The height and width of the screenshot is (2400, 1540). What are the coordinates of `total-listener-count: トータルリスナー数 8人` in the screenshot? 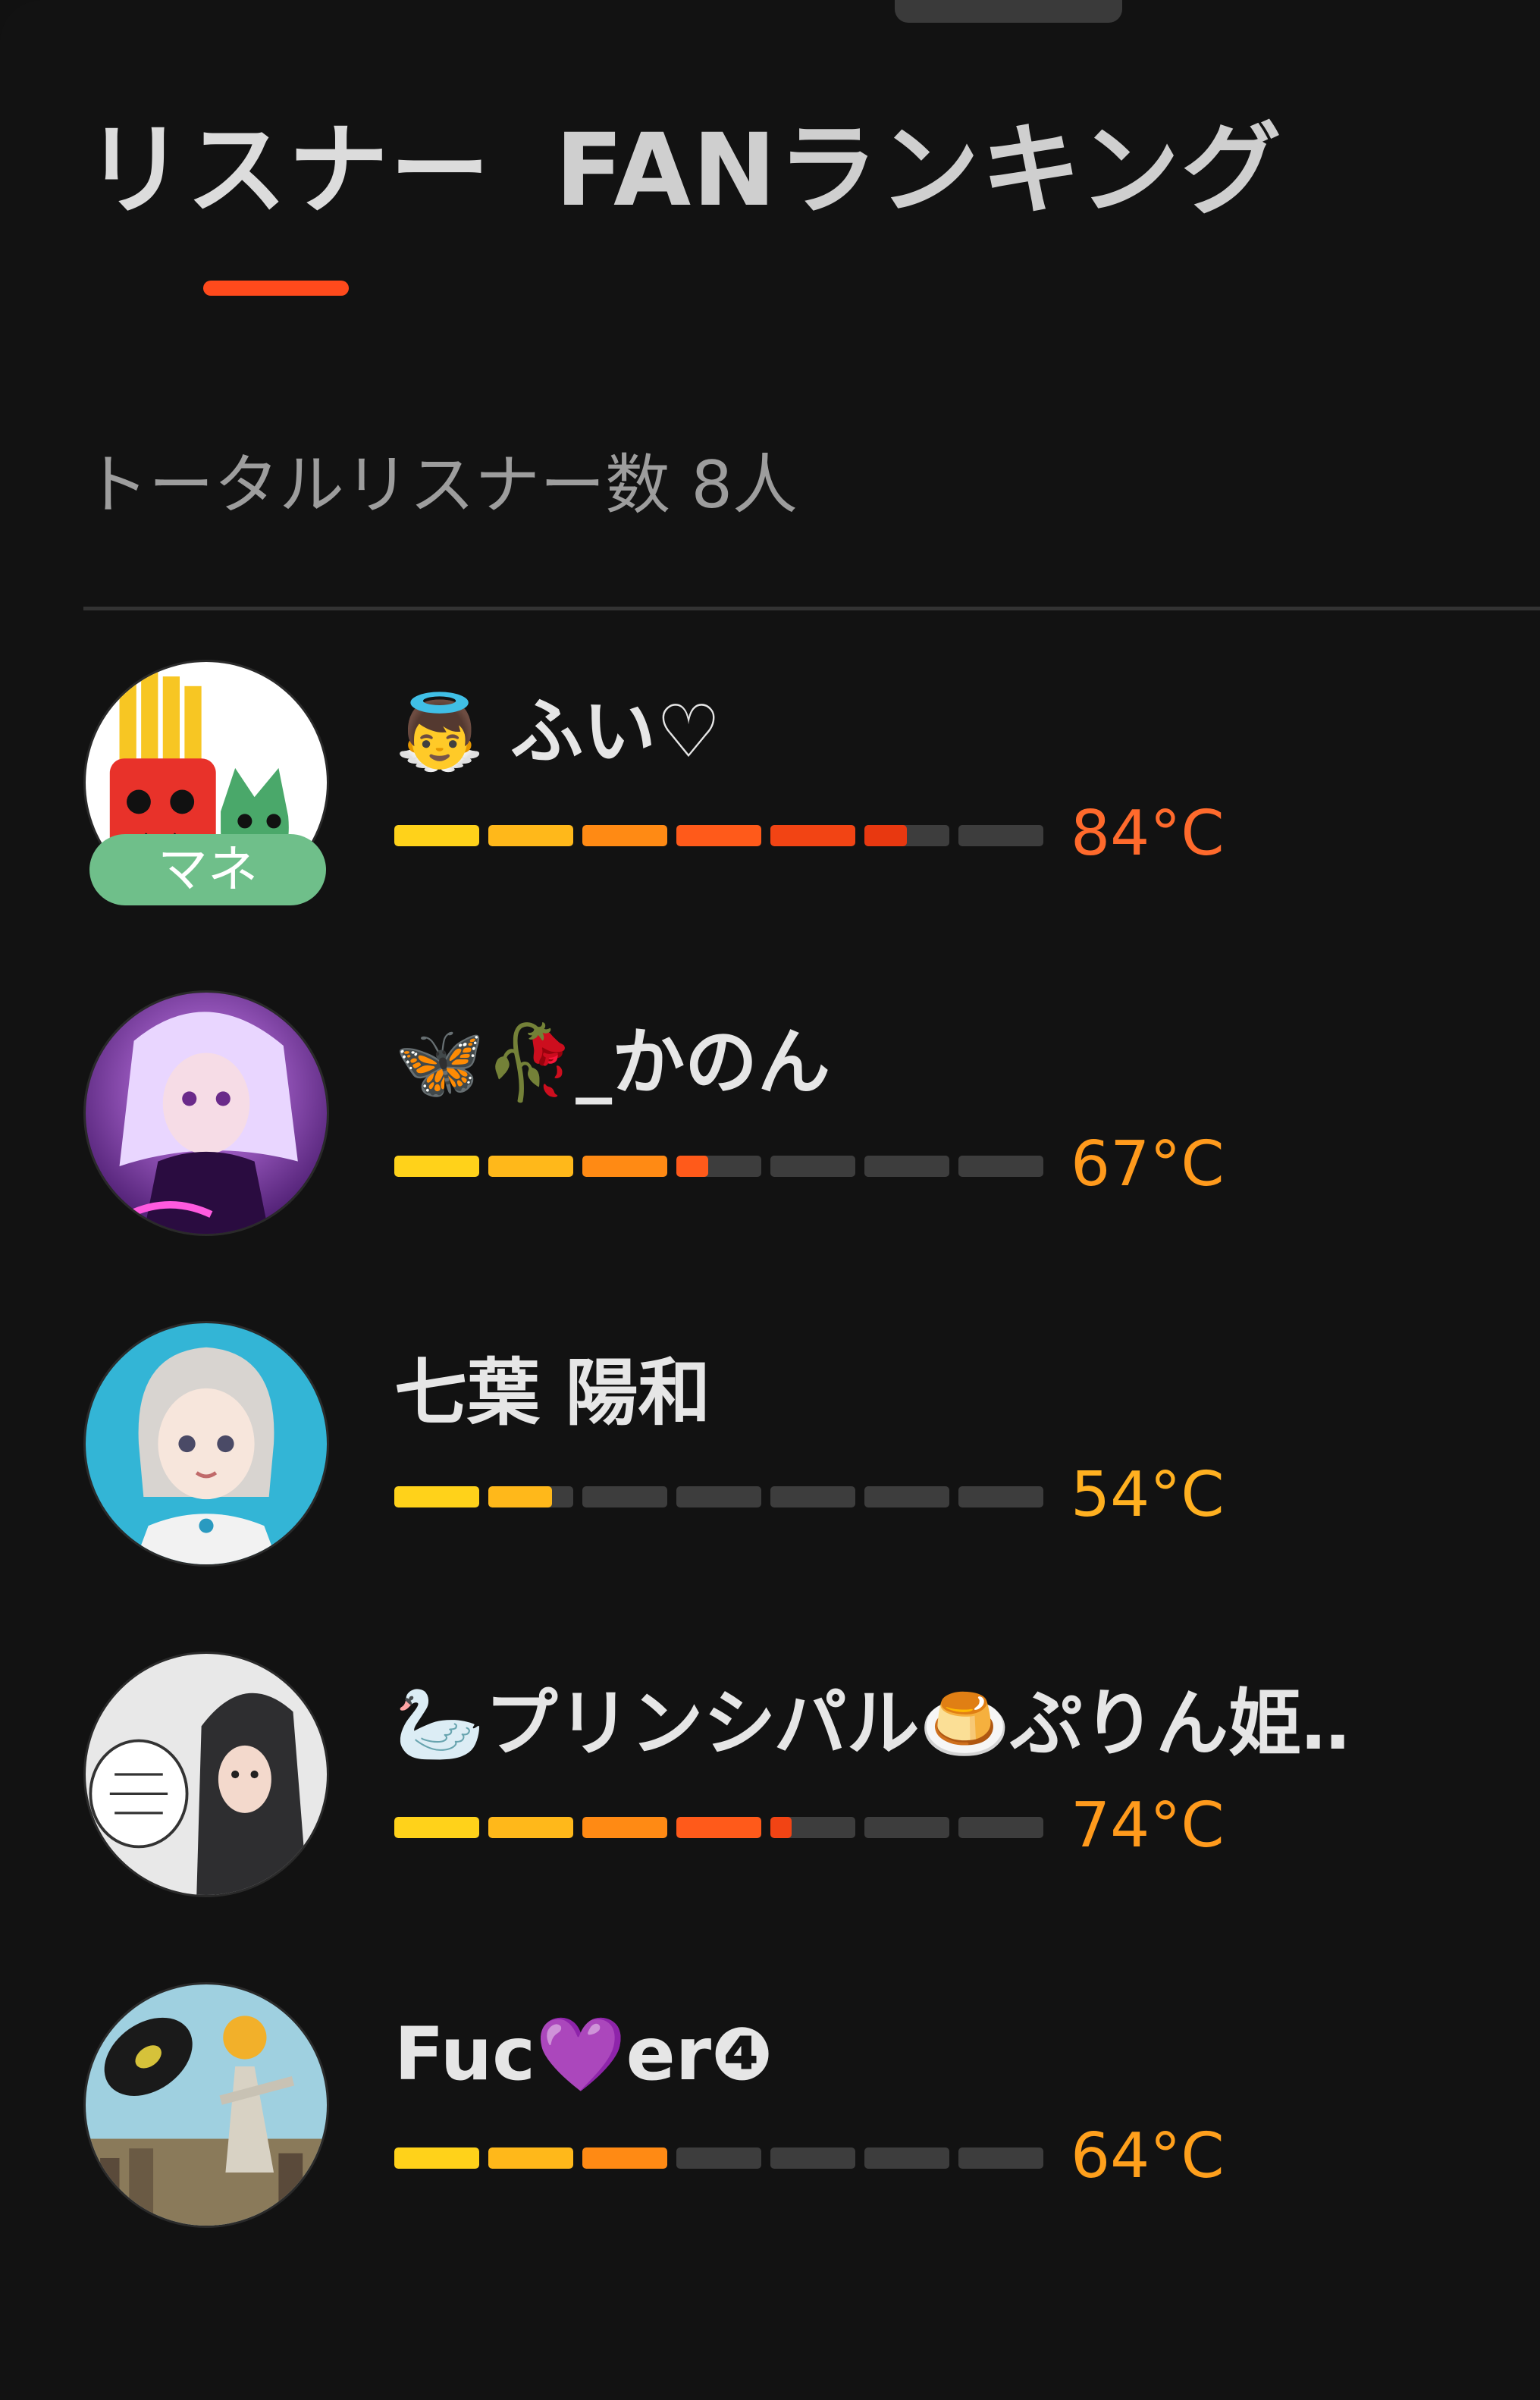 It's located at (441, 485).